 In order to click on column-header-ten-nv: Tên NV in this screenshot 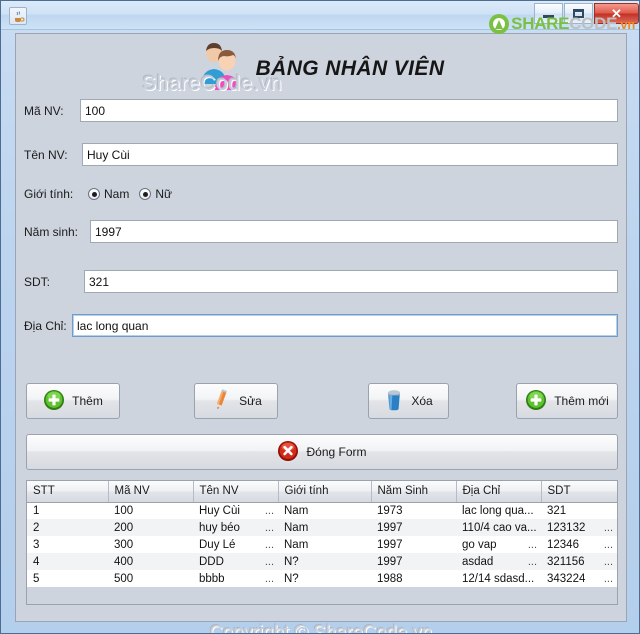, I will do `click(236, 492)`.